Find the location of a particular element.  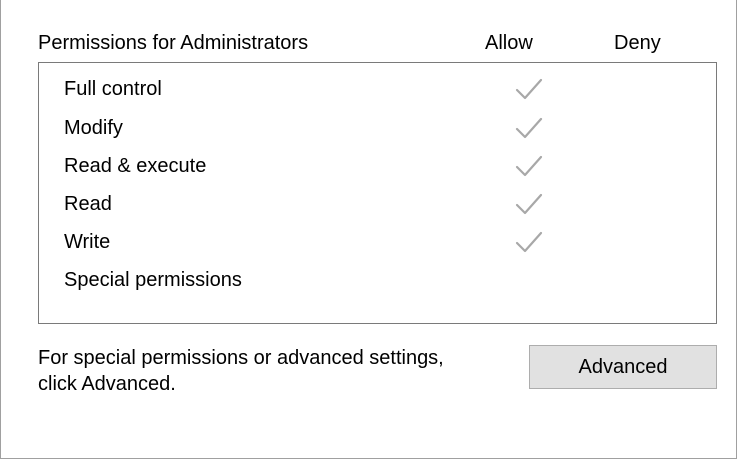

permission-label: Full control is located at coordinates (113, 89).